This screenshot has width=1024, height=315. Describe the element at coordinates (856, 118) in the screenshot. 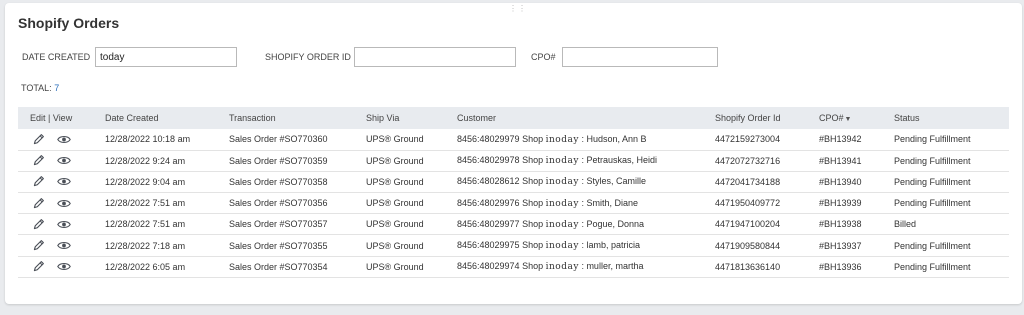

I see `col-cpo: CPO#▼` at that location.